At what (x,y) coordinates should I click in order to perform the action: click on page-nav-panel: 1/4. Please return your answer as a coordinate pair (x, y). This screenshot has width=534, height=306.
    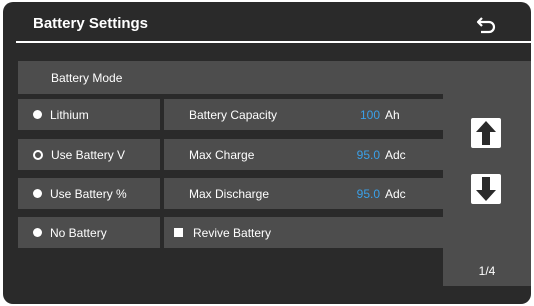
    Looking at the image, I should click on (487, 173).